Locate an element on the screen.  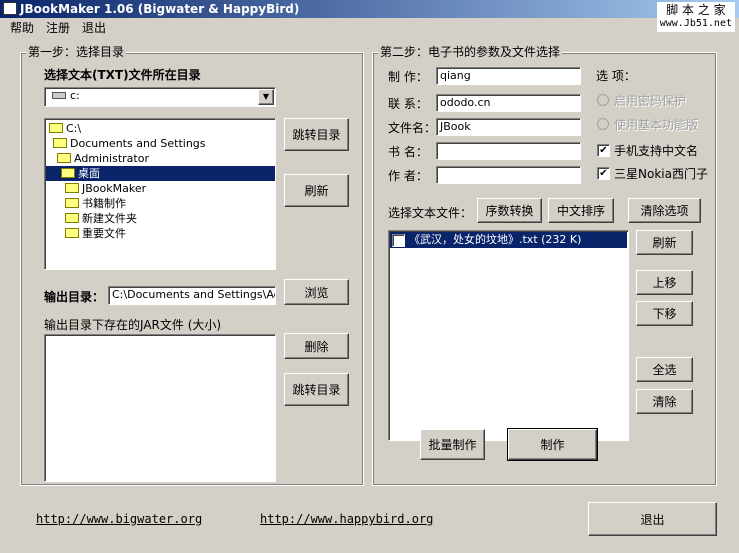
exit-button: 退出 is located at coordinates (652, 519).